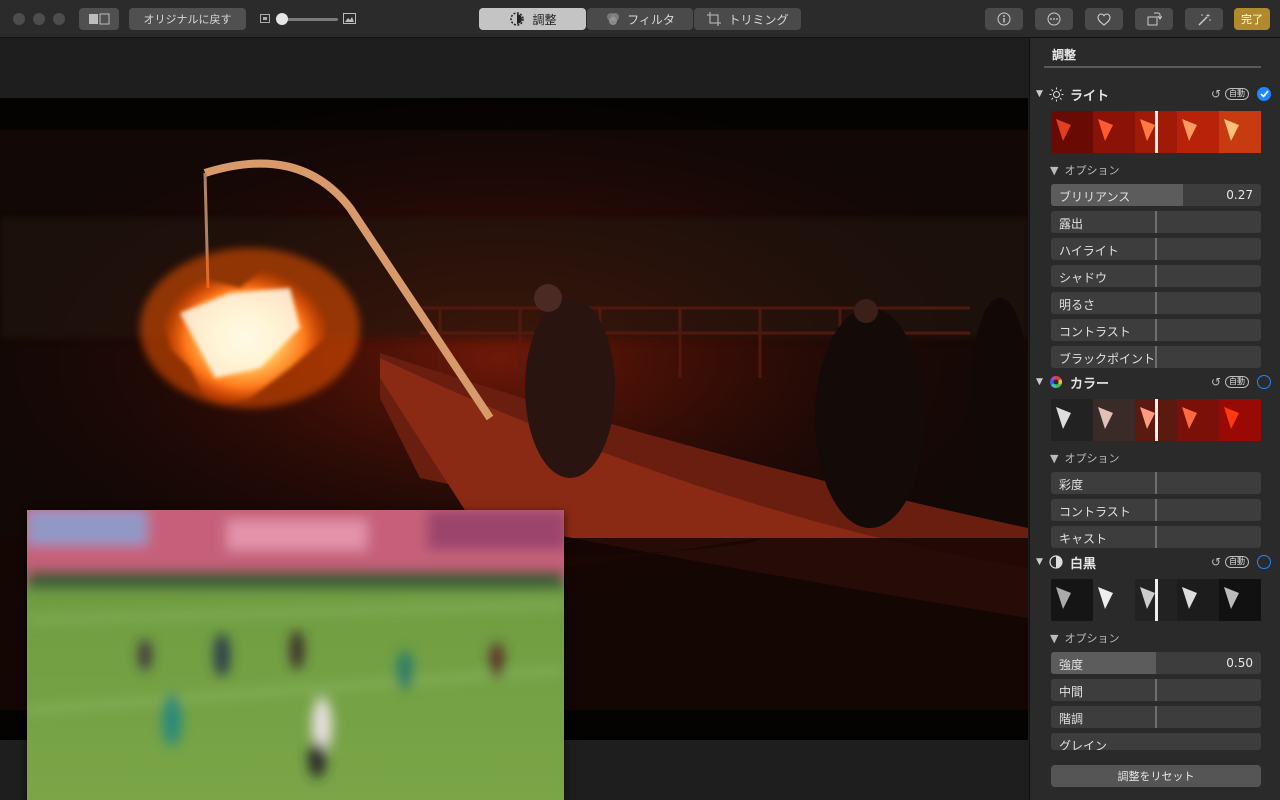  What do you see at coordinates (1239, 195) in the screenshot?
I see `slider-value: 0.27` at bounding box center [1239, 195].